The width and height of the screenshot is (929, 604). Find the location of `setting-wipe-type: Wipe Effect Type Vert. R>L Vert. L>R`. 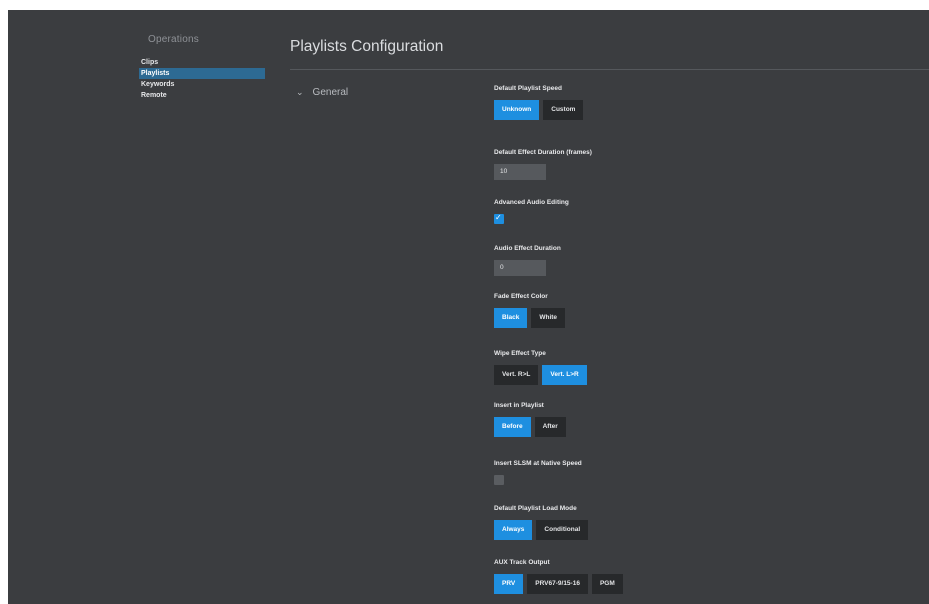

setting-wipe-type: Wipe Effect Type Vert. R>L Vert. L>R is located at coordinates (540, 367).